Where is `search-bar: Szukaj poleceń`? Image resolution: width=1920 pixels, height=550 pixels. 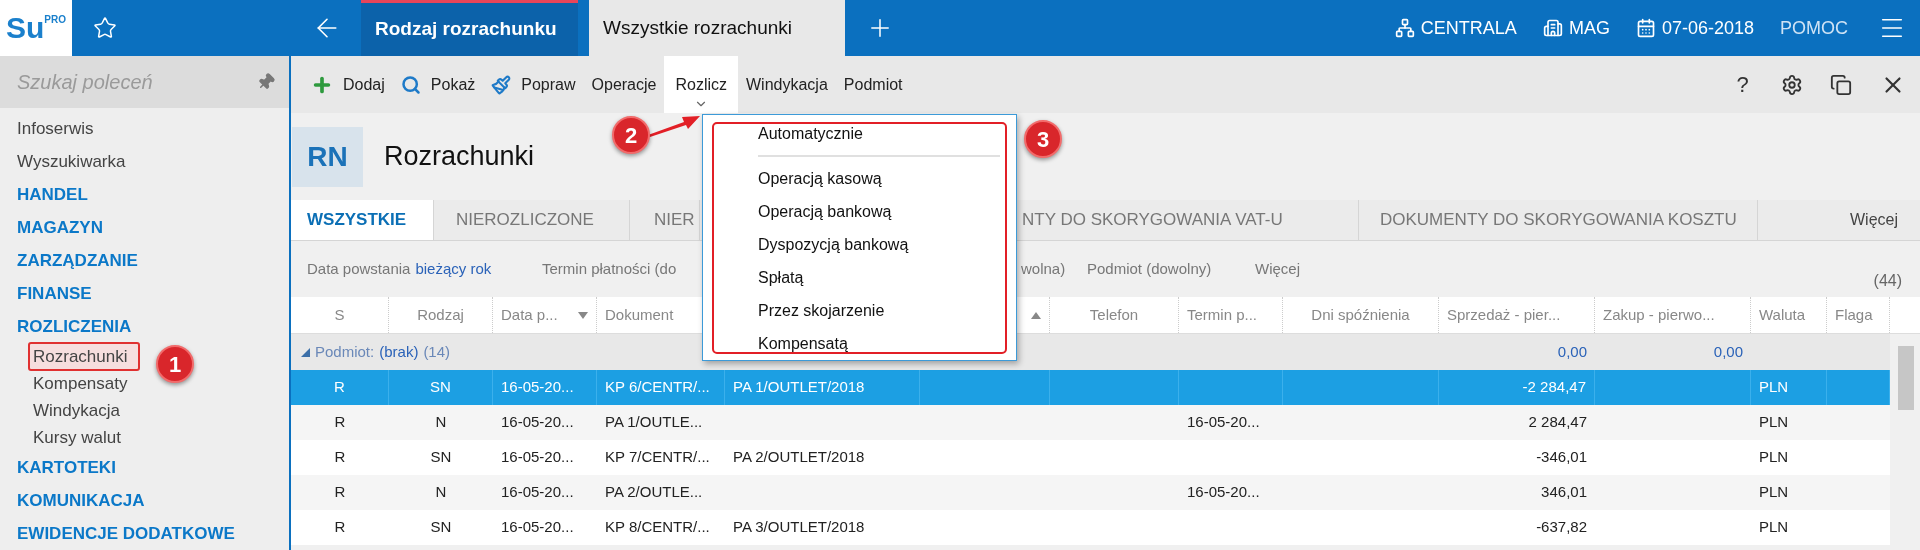
search-bar: Szukaj poleceń is located at coordinates (144, 82).